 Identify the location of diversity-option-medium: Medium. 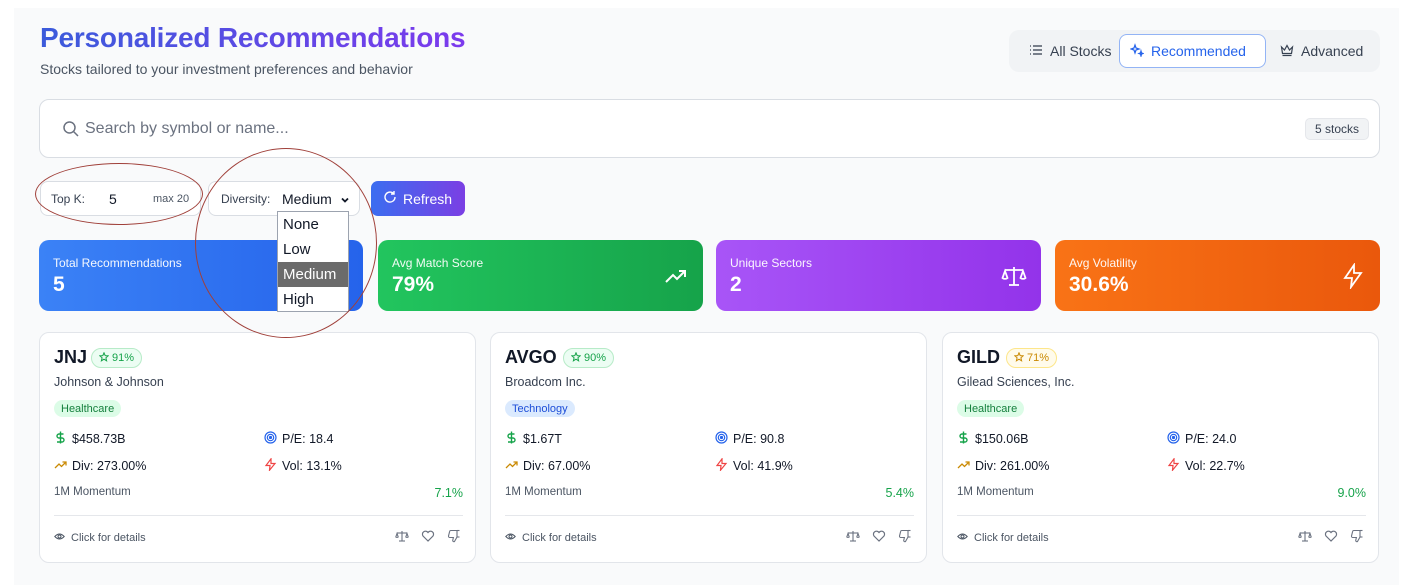
(313, 274).